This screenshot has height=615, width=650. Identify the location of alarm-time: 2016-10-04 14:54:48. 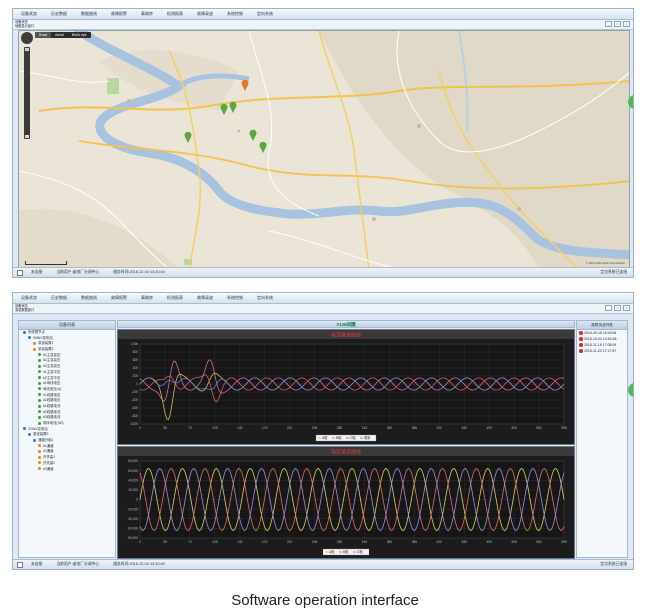
(600, 339).